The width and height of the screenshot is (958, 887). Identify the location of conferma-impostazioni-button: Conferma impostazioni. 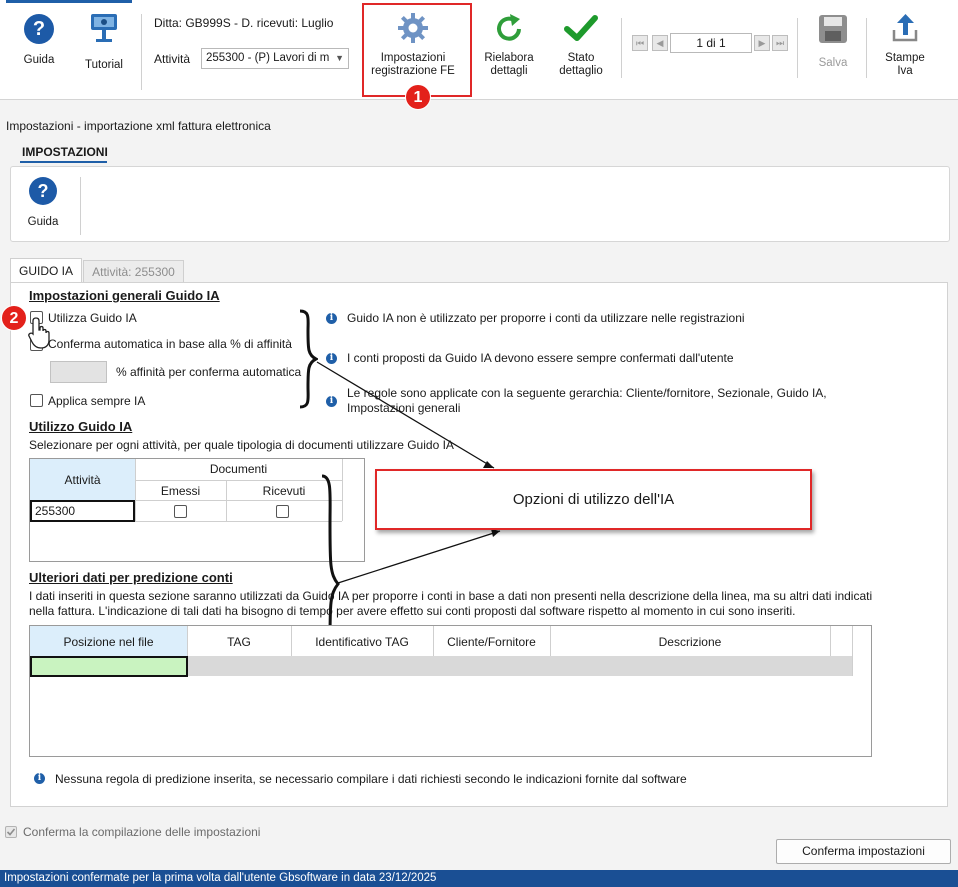
(863, 851).